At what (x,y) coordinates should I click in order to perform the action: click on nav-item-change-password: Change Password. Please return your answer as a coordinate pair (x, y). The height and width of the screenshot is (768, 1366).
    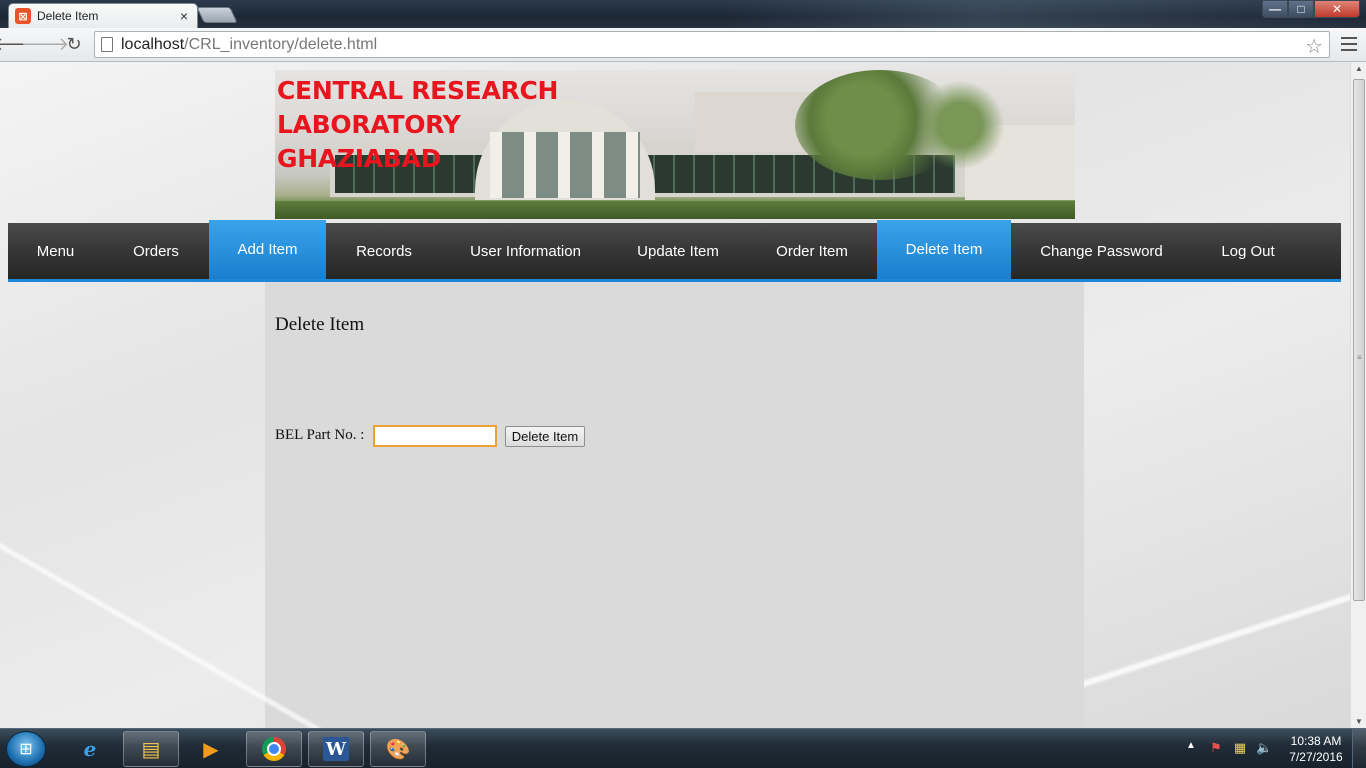
    Looking at the image, I should click on (1101, 251).